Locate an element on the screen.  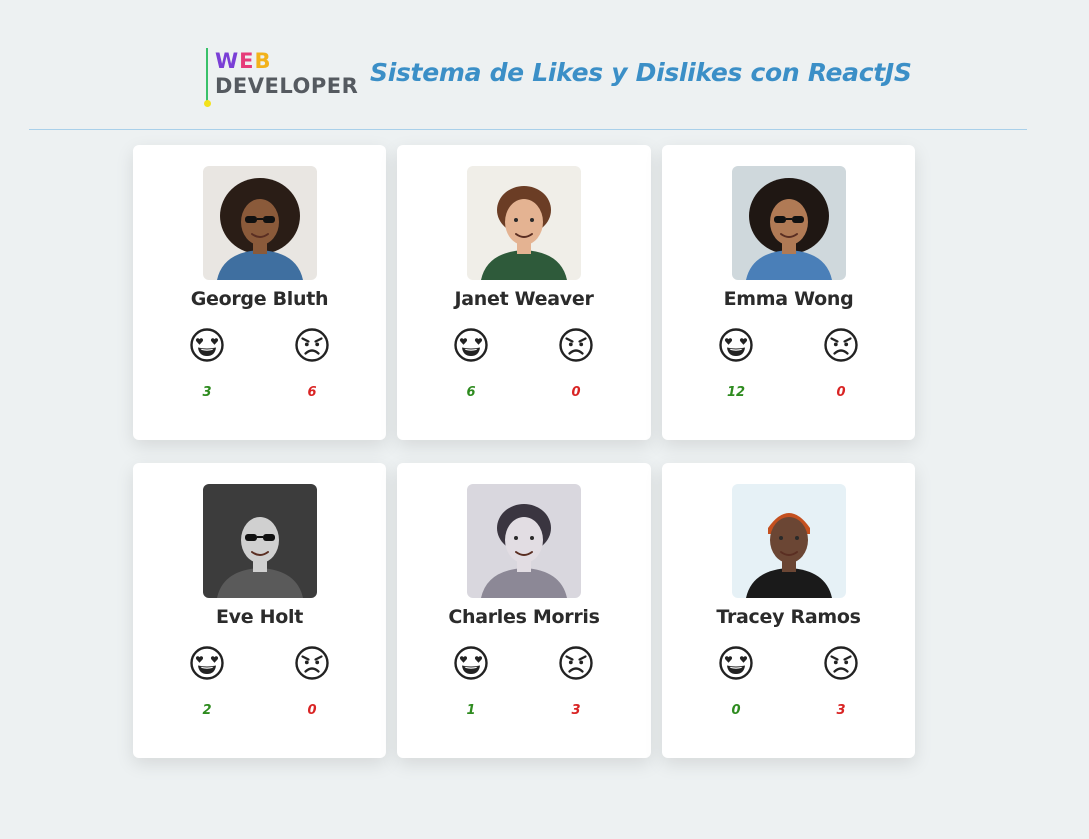
logo-letter-w: W is located at coordinates (227, 61).